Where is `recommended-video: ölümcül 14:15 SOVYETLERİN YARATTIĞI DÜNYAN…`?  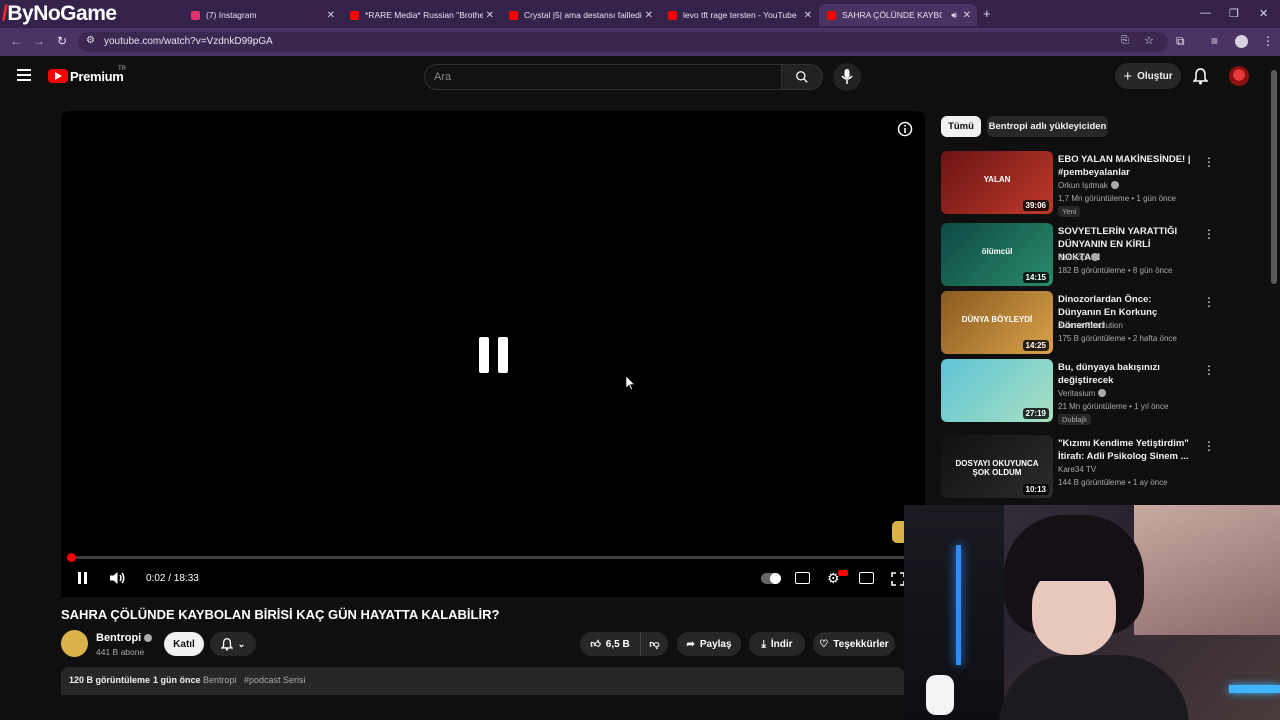 recommended-video: ölümcül 14:15 SOVYETLERİN YARATTIĞI DÜNYAN… is located at coordinates (1078, 255).